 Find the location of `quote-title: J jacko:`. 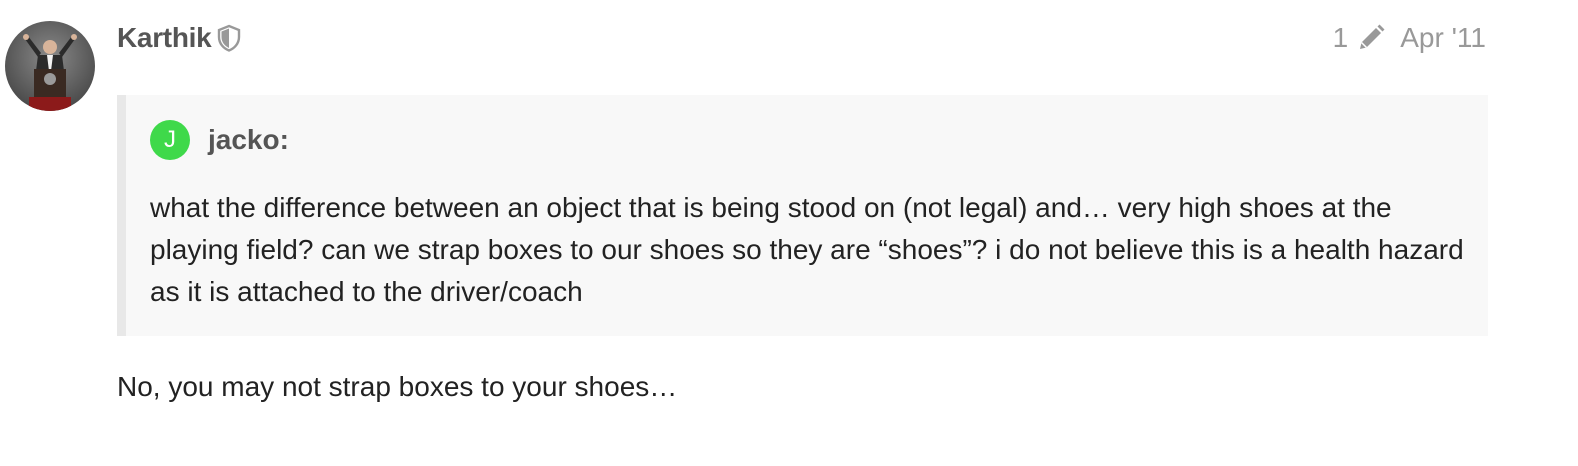

quote-title: J jacko: is located at coordinates (219, 140).